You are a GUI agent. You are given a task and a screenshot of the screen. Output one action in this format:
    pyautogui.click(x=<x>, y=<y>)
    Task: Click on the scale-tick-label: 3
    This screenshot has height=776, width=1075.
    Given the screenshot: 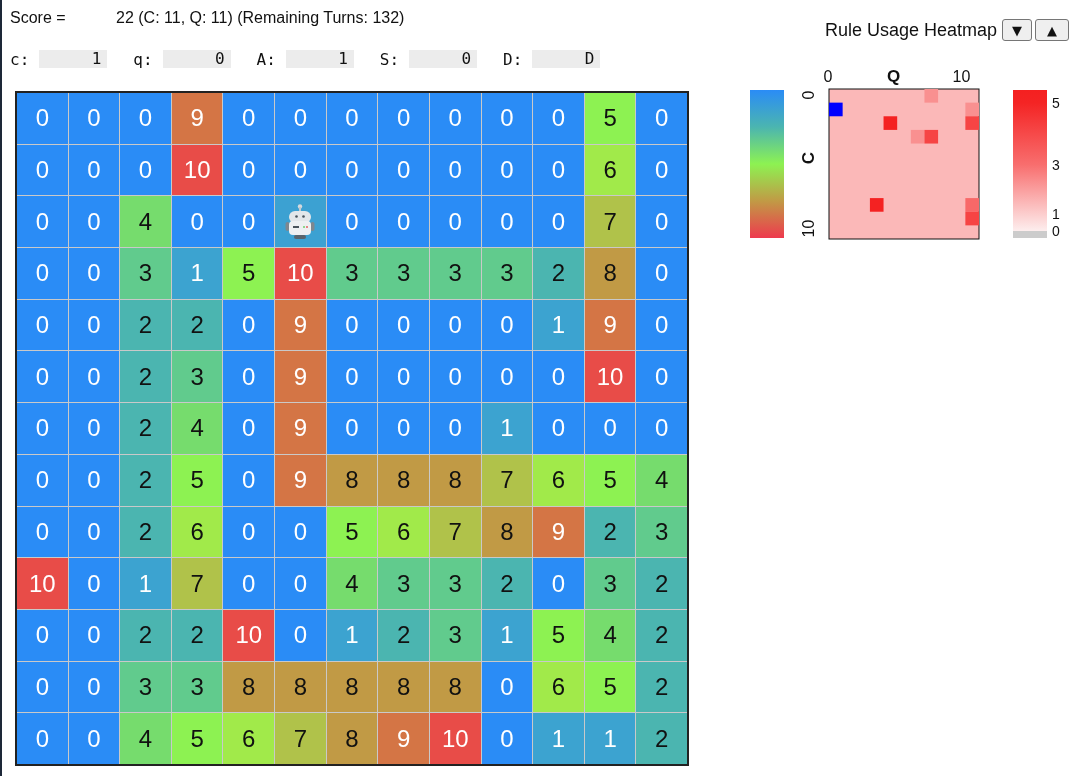 What is the action you would take?
    pyautogui.click(x=1056, y=164)
    